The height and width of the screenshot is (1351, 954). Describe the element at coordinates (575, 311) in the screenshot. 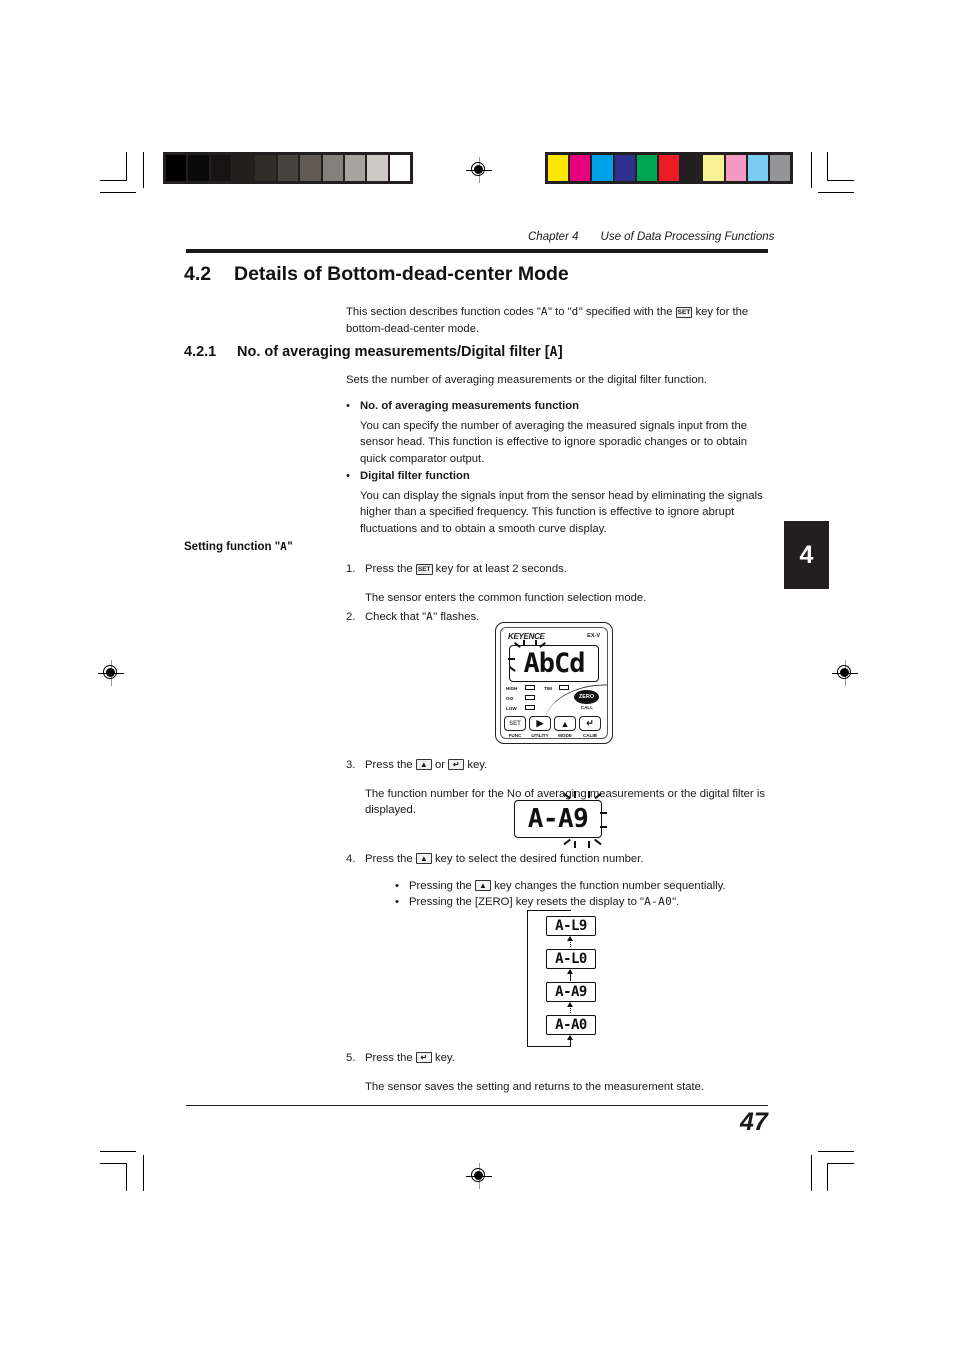

I see `intro-code-d: d` at that location.